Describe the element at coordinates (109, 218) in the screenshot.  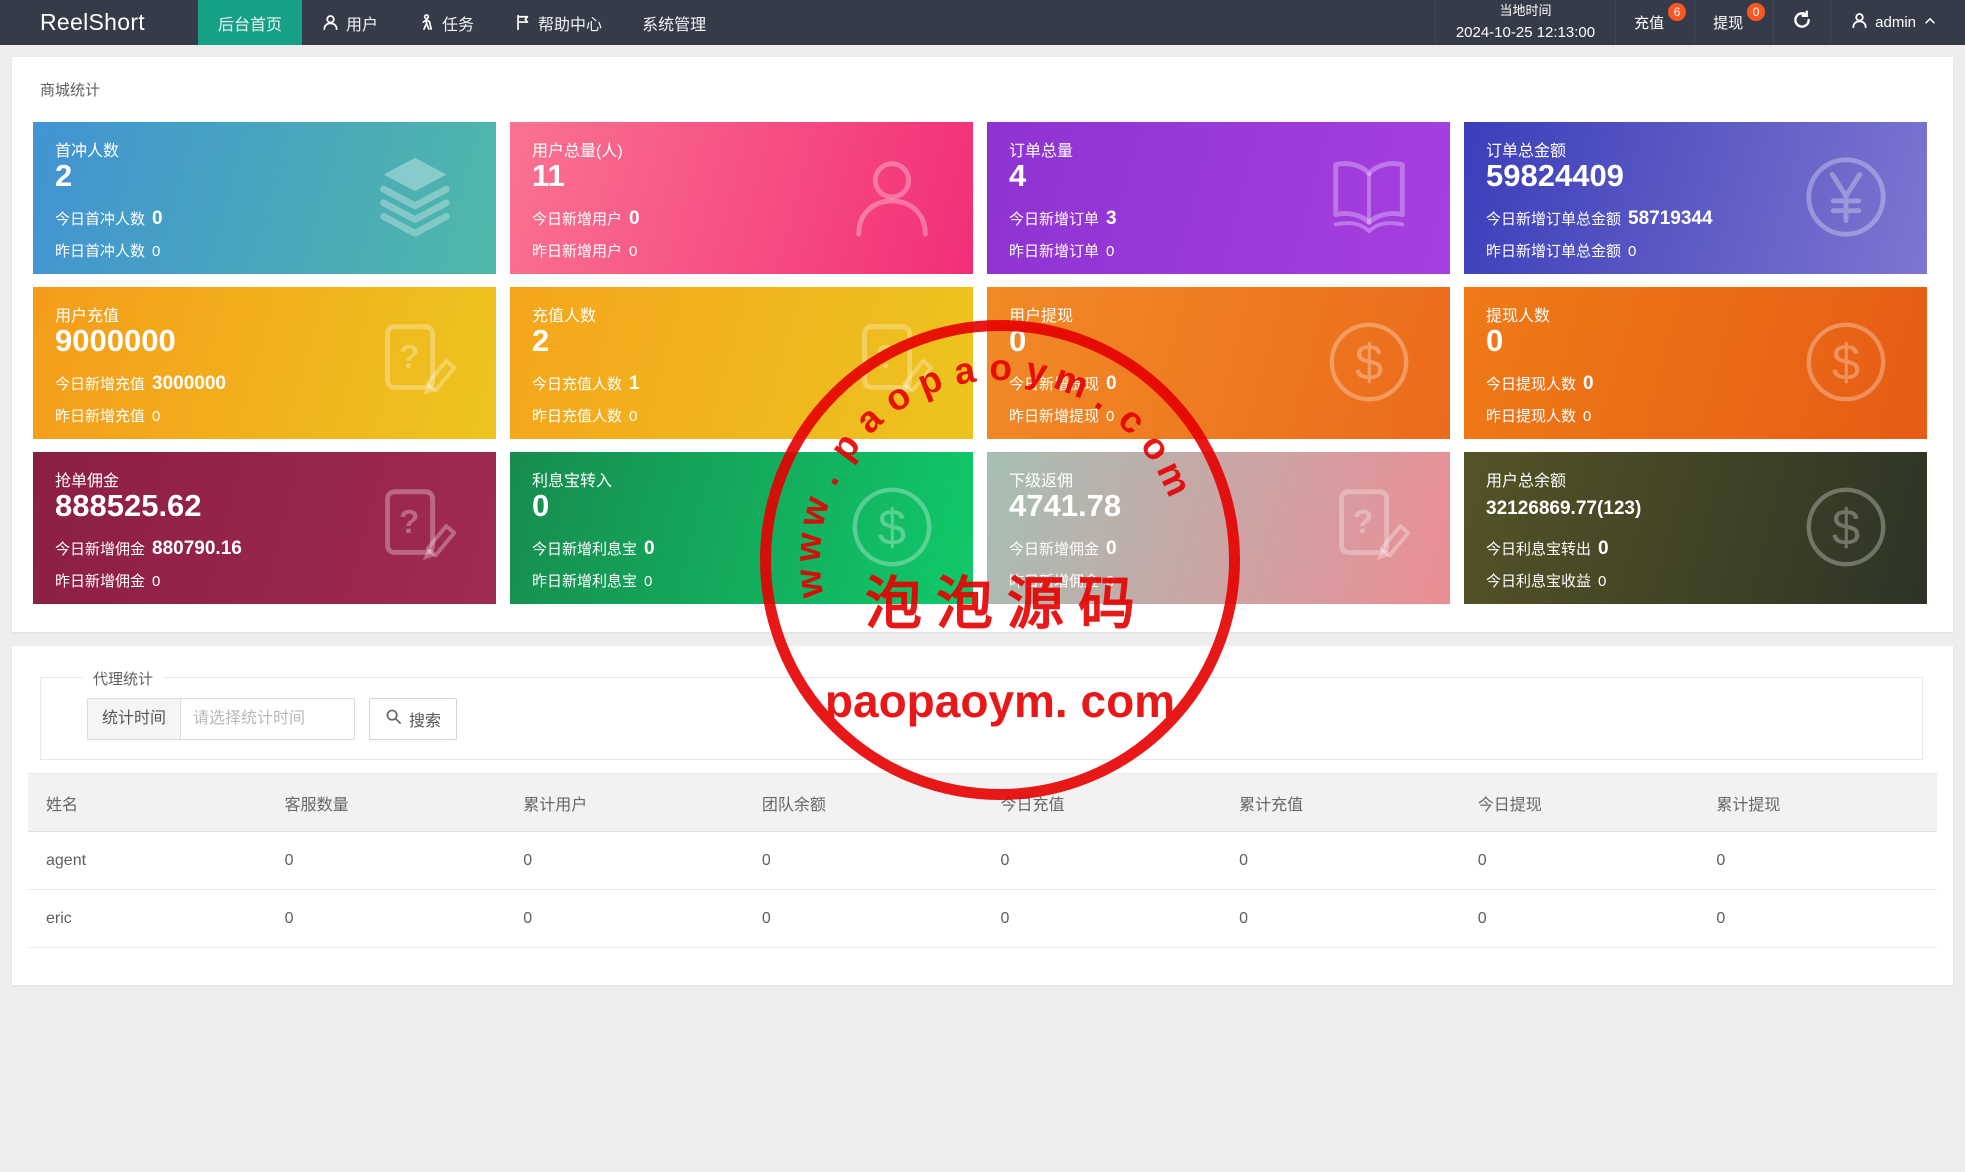
I see `stat-card-today-row: 今日首冲人数 0` at that location.